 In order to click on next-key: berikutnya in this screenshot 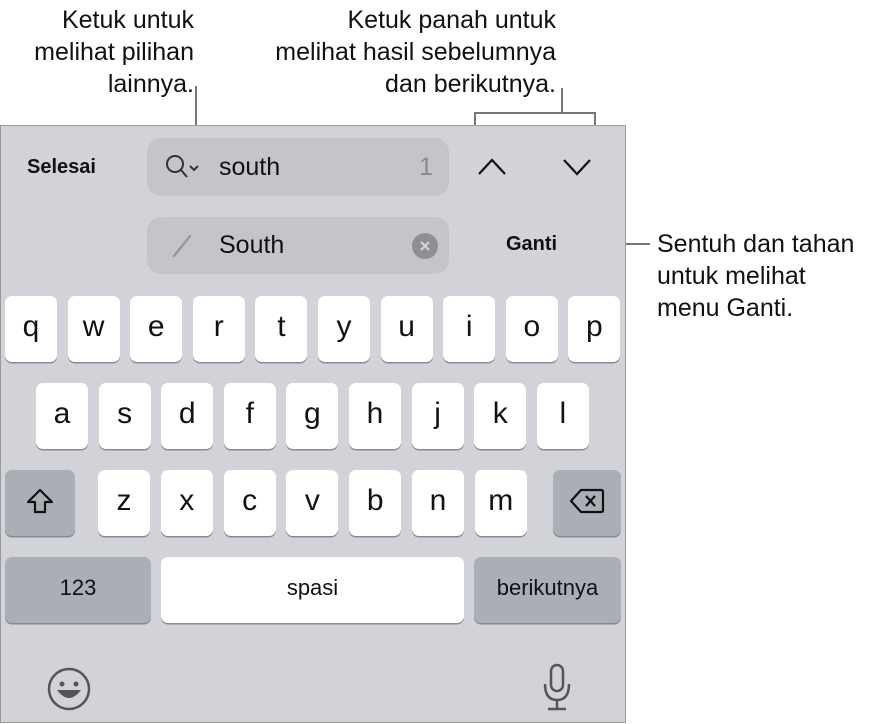, I will do `click(547, 590)`.